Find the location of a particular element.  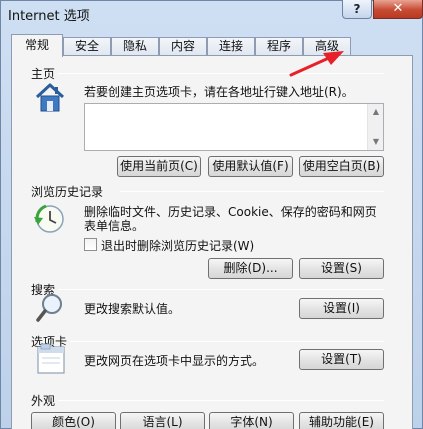

window-title: Internet 选项 is located at coordinates (49, 16).